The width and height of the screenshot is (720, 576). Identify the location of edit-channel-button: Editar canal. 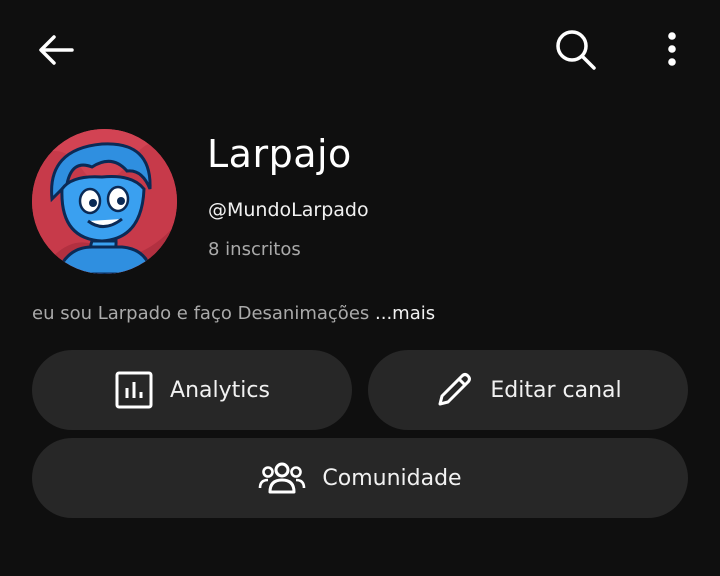
(528, 390).